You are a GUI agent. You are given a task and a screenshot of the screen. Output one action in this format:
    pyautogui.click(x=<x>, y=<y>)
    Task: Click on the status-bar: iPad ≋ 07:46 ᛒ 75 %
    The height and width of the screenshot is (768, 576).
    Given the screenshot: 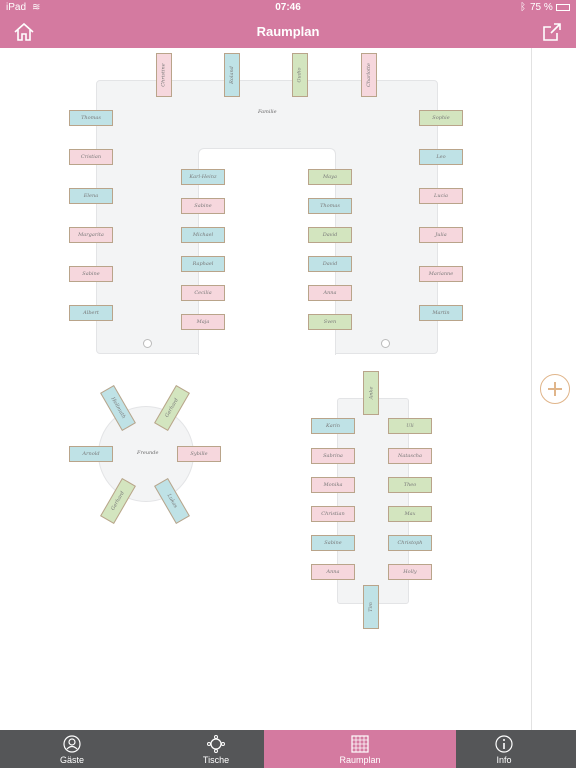 What is the action you would take?
    pyautogui.click(x=288, y=8)
    